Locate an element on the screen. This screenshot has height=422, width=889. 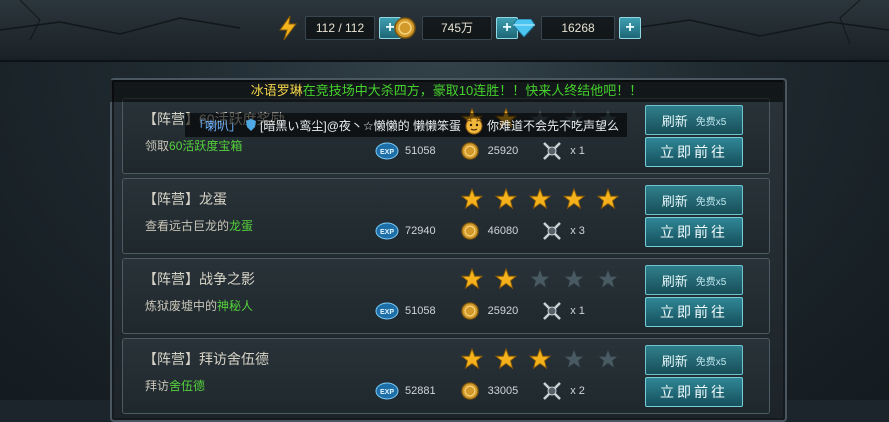
tiger-emoji-icon is located at coordinates (474, 126).